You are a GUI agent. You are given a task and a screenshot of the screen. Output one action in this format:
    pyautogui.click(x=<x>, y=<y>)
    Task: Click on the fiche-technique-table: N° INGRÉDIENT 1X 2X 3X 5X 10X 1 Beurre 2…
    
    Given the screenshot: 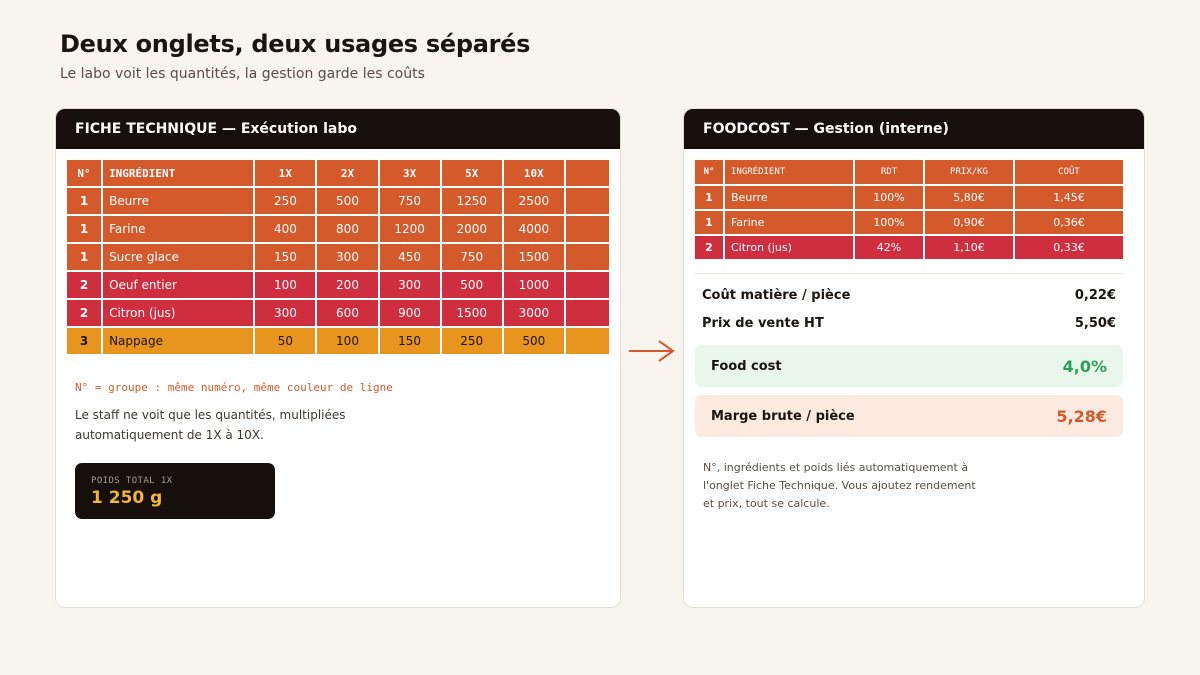 What is the action you would take?
    pyautogui.click(x=338, y=257)
    